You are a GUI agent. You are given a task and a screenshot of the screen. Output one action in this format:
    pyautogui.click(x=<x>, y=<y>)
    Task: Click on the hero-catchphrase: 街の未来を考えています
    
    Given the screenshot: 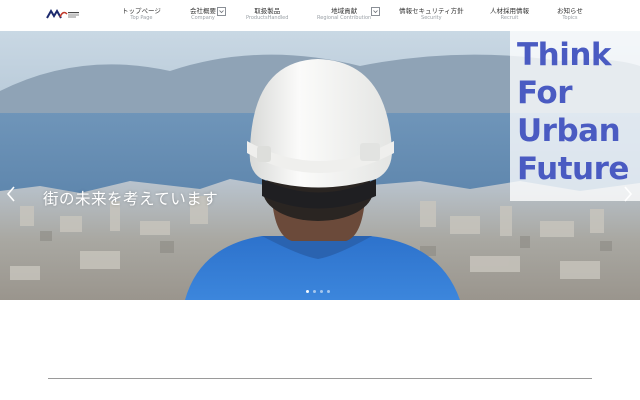 What is the action you would take?
    pyautogui.click(x=131, y=199)
    